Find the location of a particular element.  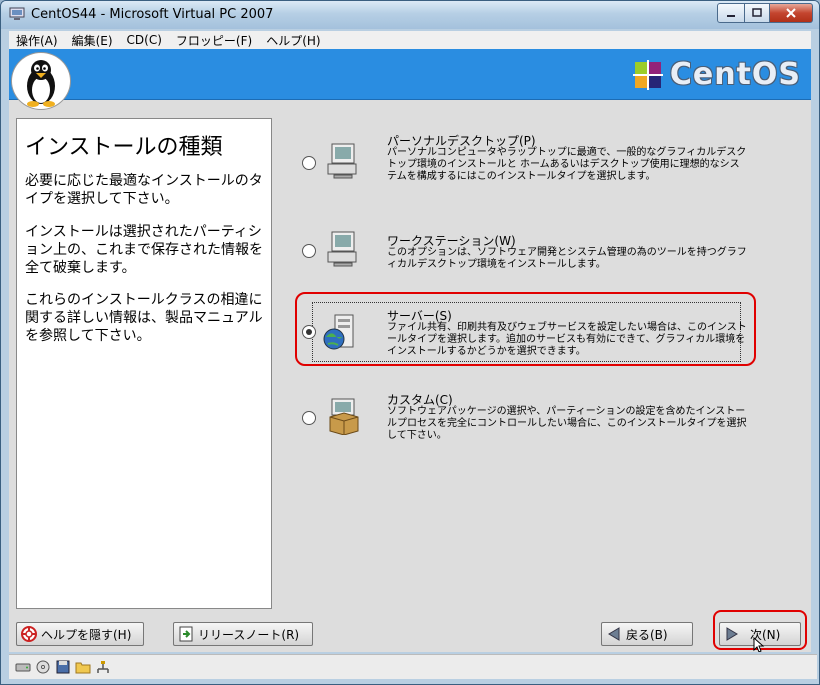

window-controls is located at coordinates (765, 13).